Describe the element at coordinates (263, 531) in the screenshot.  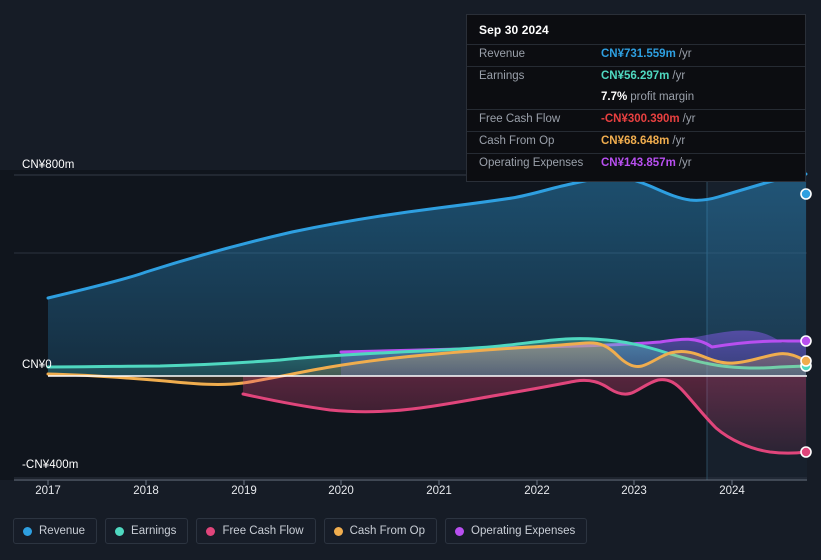
I see `legend-label-free-cash-flow: Free Cash Flow` at that location.